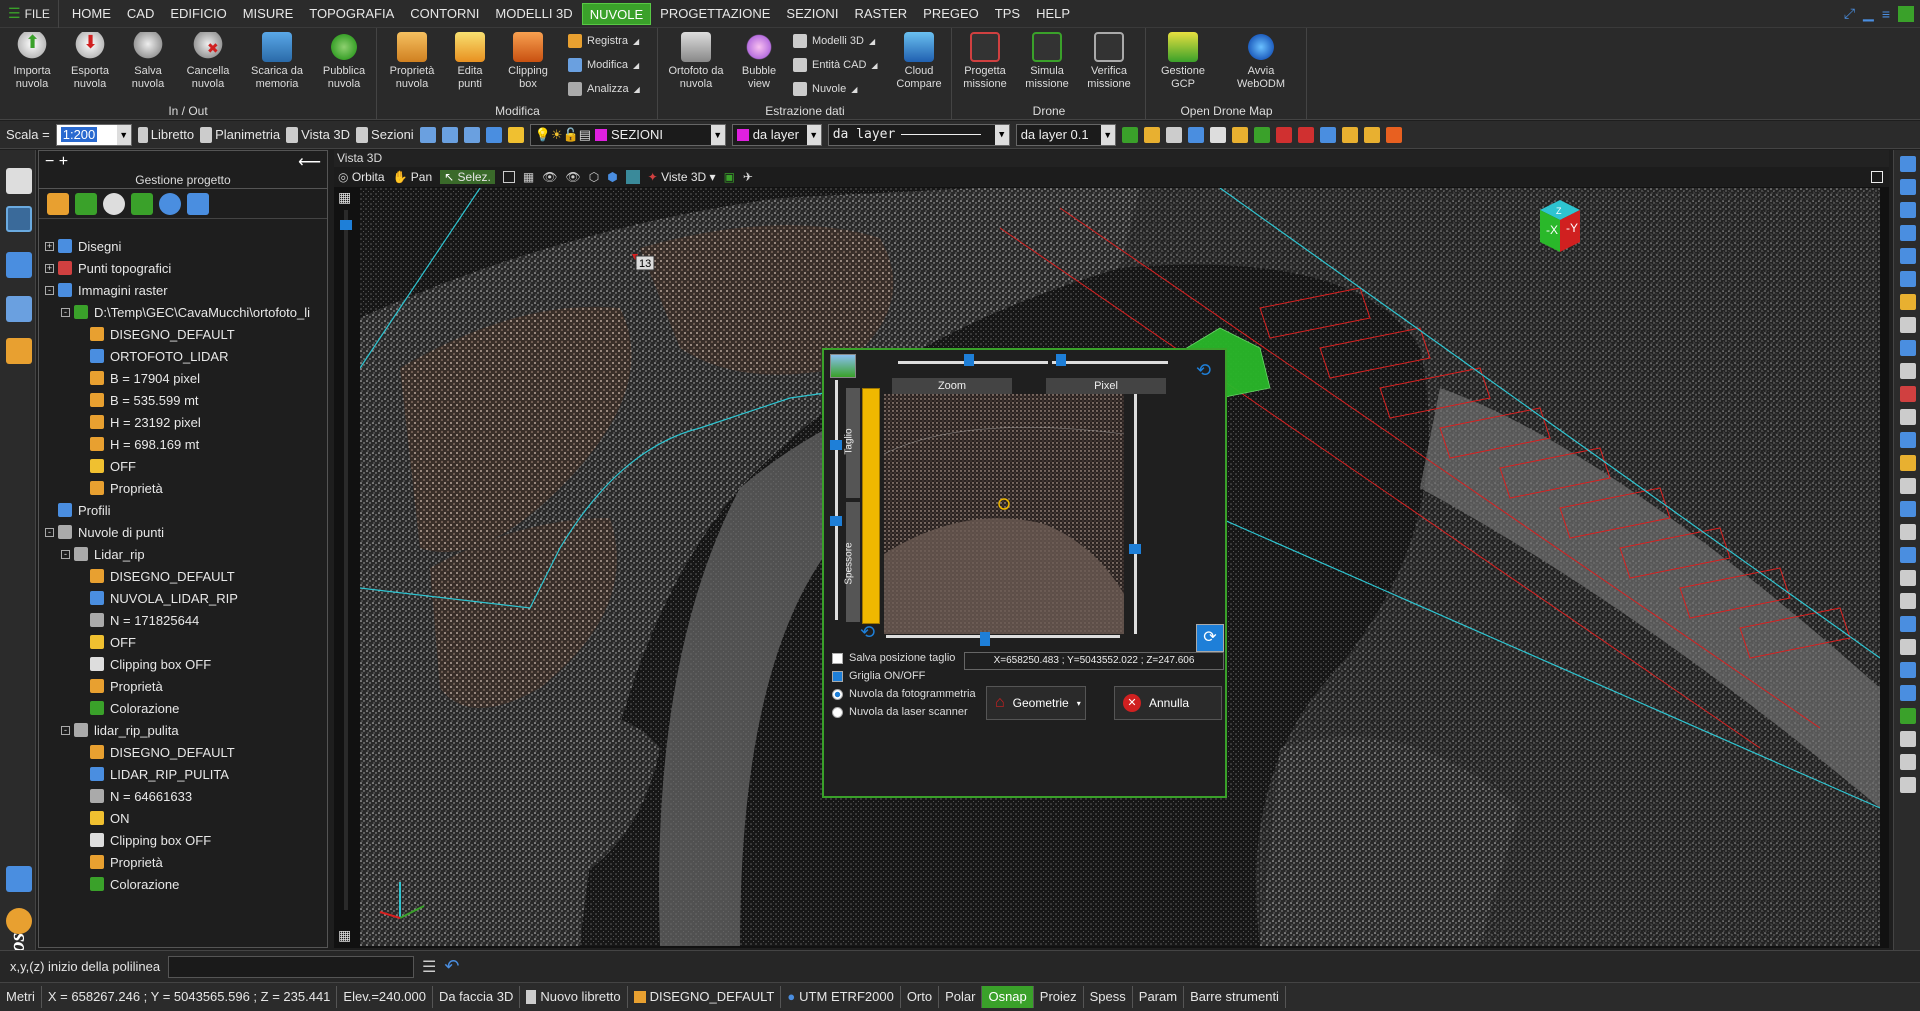 The image size is (1920, 1011). I want to click on menu-home: HOME, so click(91, 14).